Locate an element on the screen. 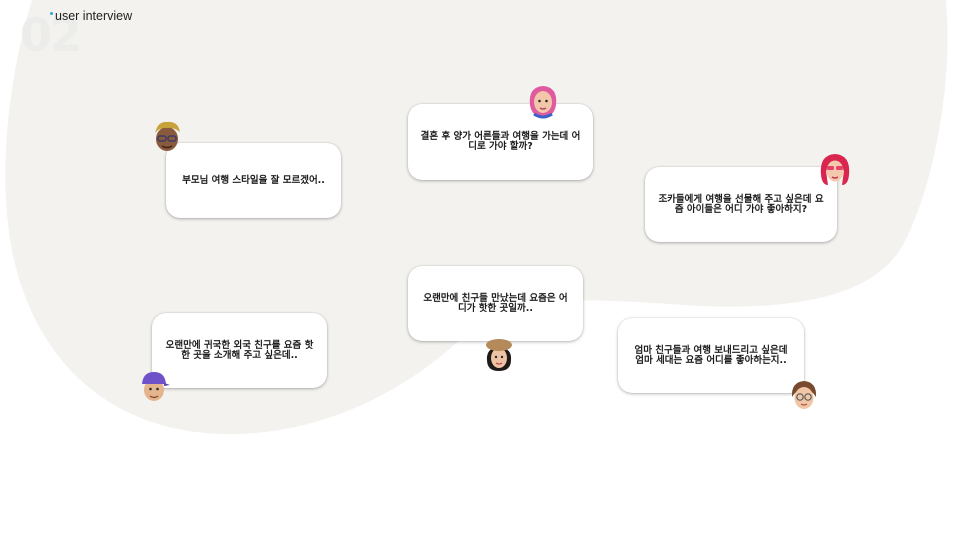 The image size is (960, 540). quote-text: 결혼 후 양가 어른들과 여행을 가는데 어디로 가야 할까? is located at coordinates (500, 141).